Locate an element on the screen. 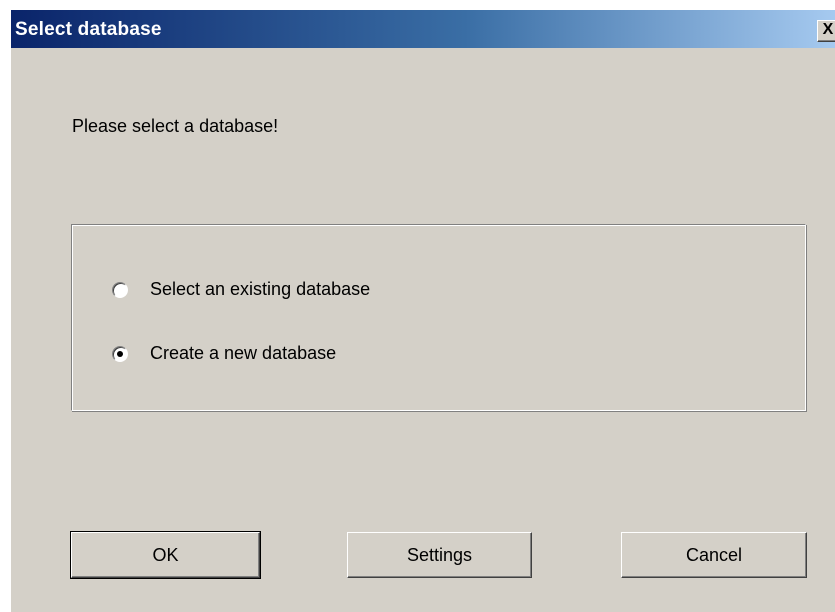 This screenshot has height=612, width=835. cancel-button: Cancel is located at coordinates (714, 555).